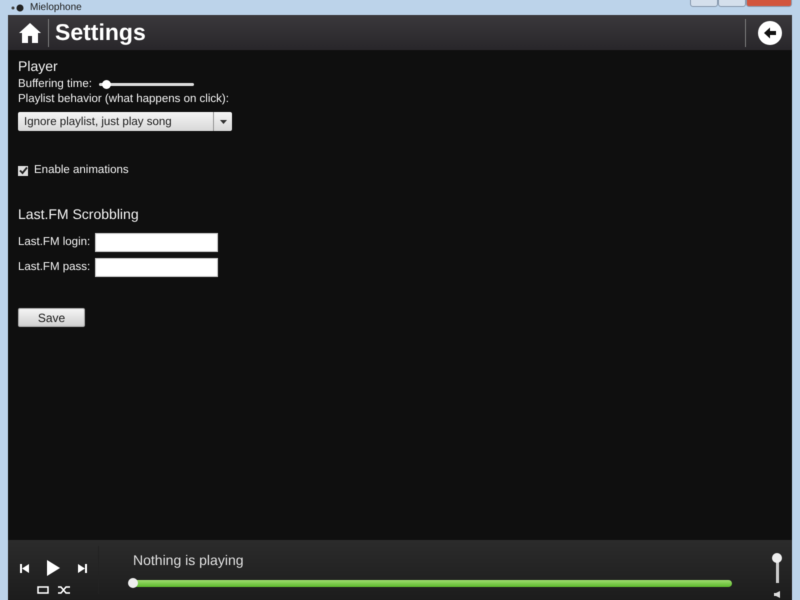 This screenshot has width=800, height=600. I want to click on playlist-dropdown: Ignore playlist, just play song, so click(125, 121).